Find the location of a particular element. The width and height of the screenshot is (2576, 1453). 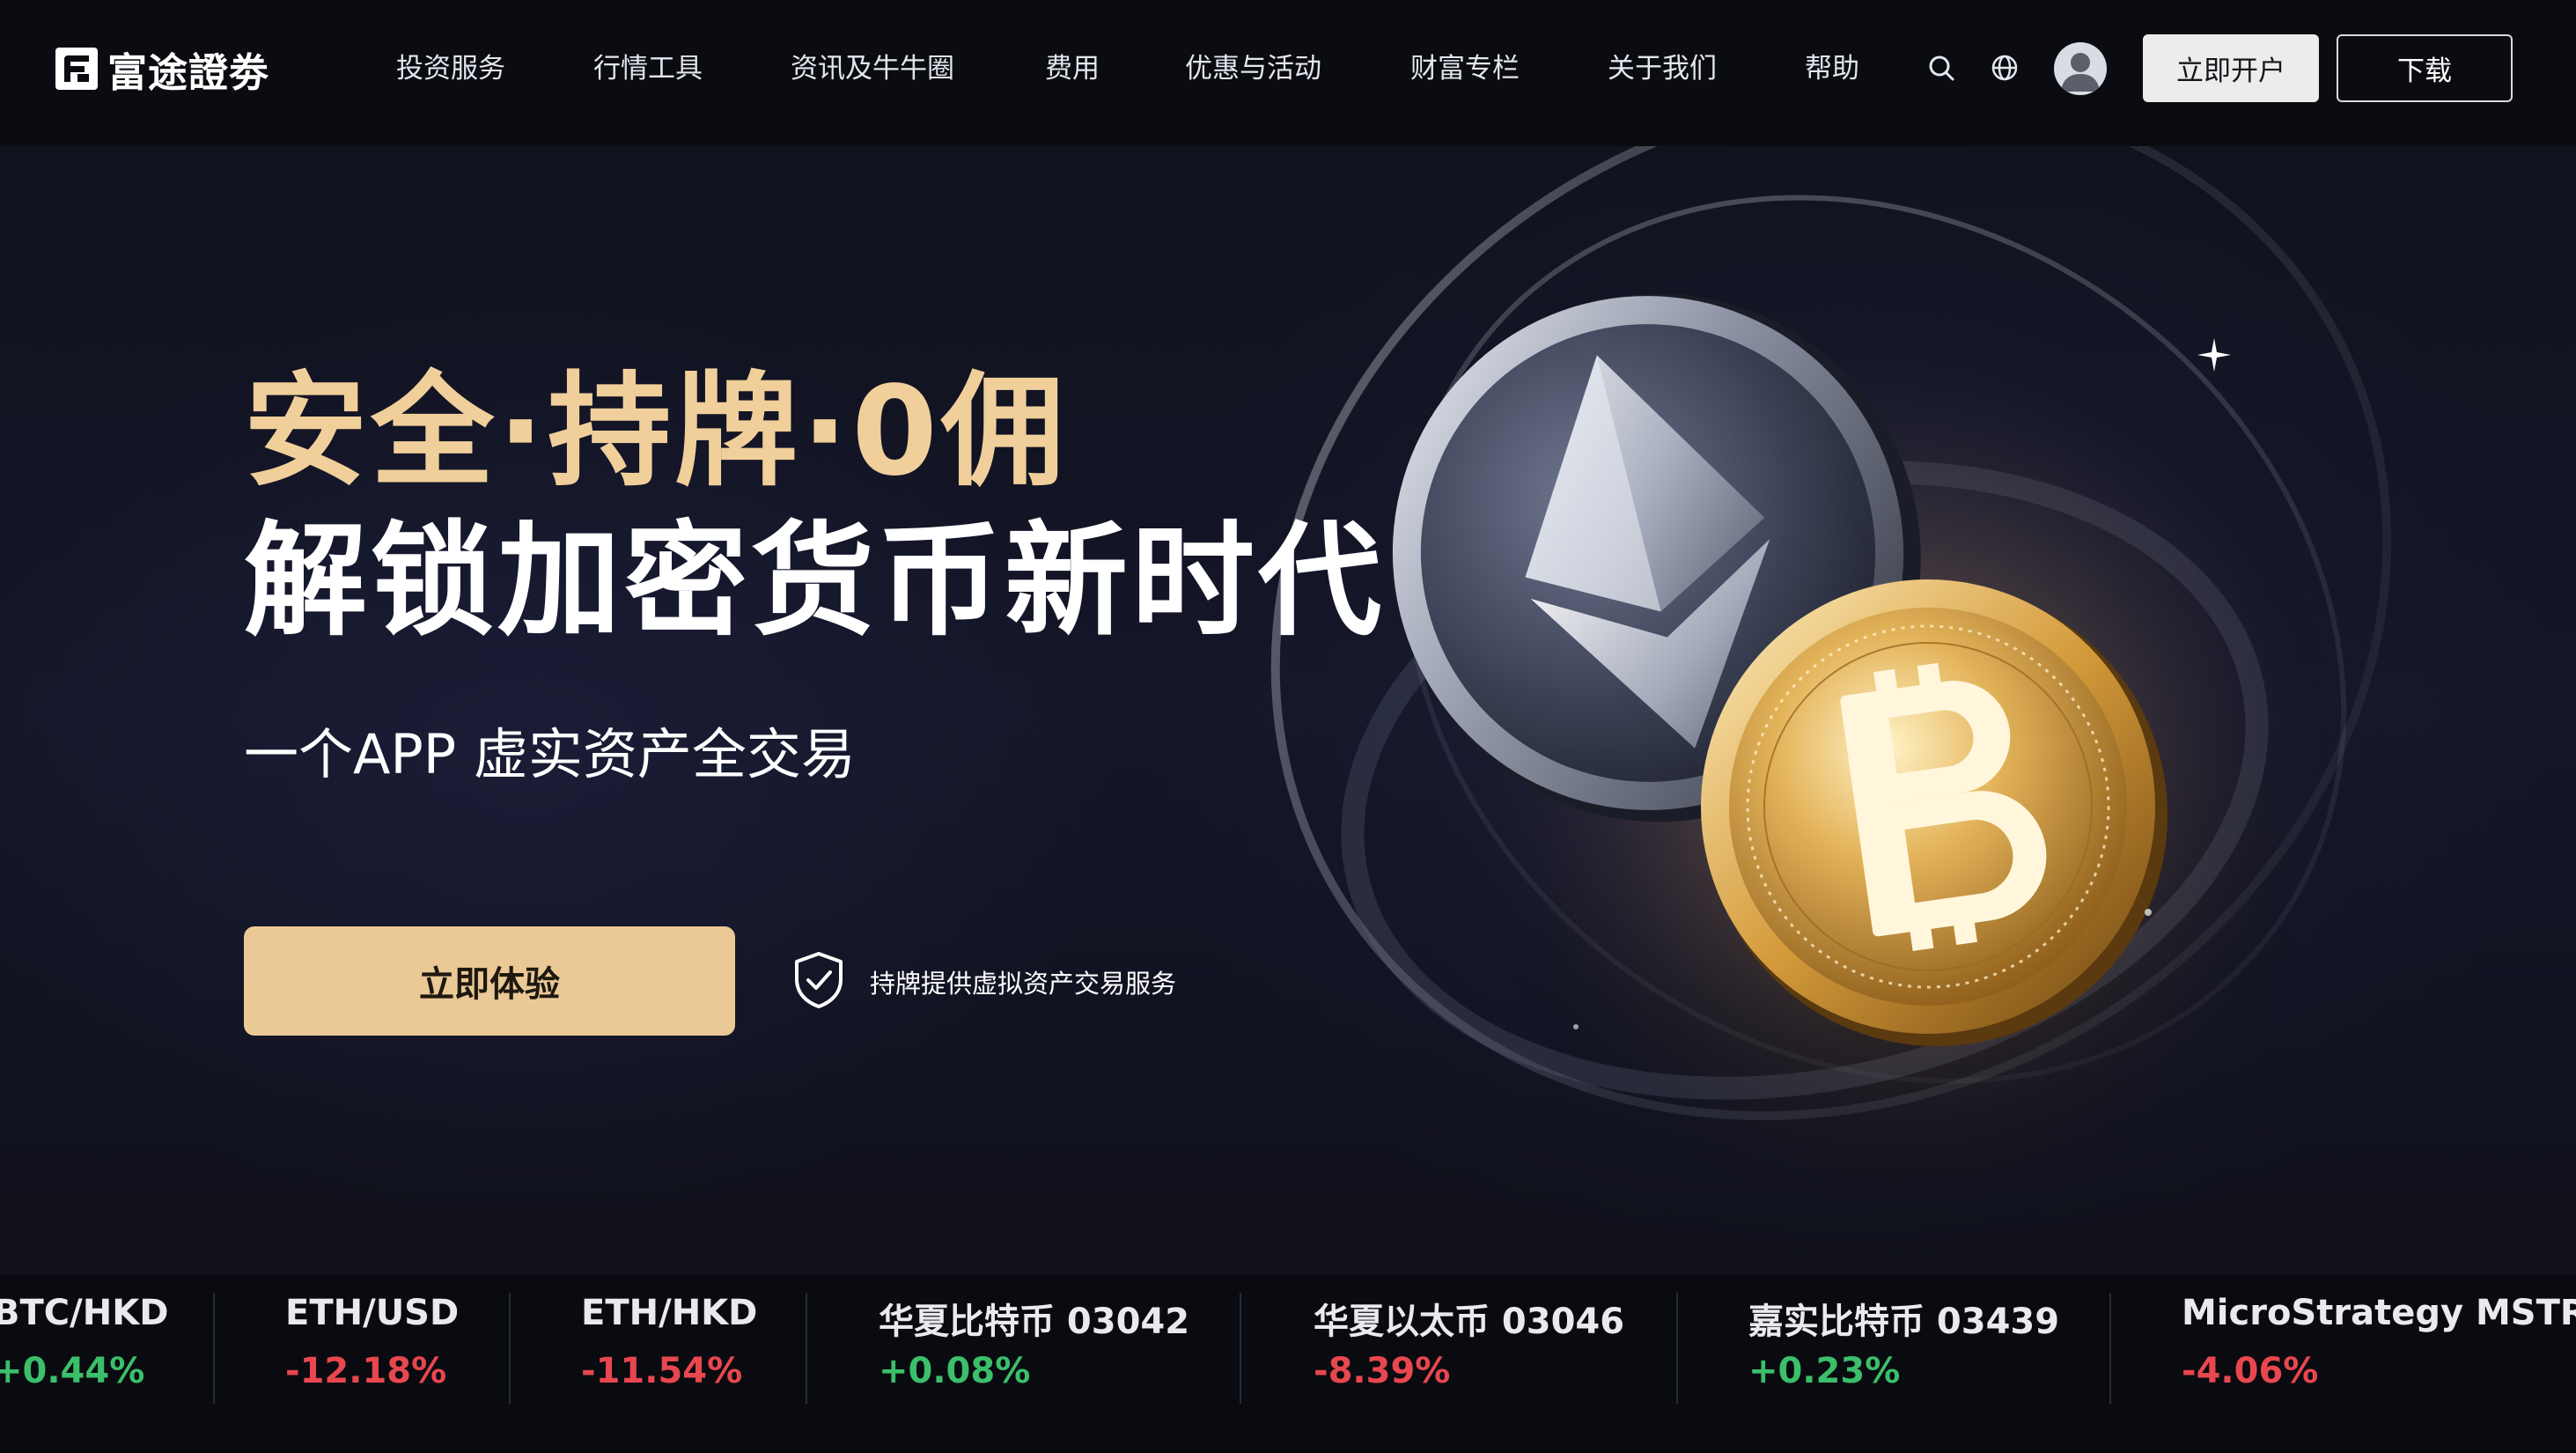

ticker-symbol: 嘉实比特币 03439 is located at coordinates (1904, 1322).